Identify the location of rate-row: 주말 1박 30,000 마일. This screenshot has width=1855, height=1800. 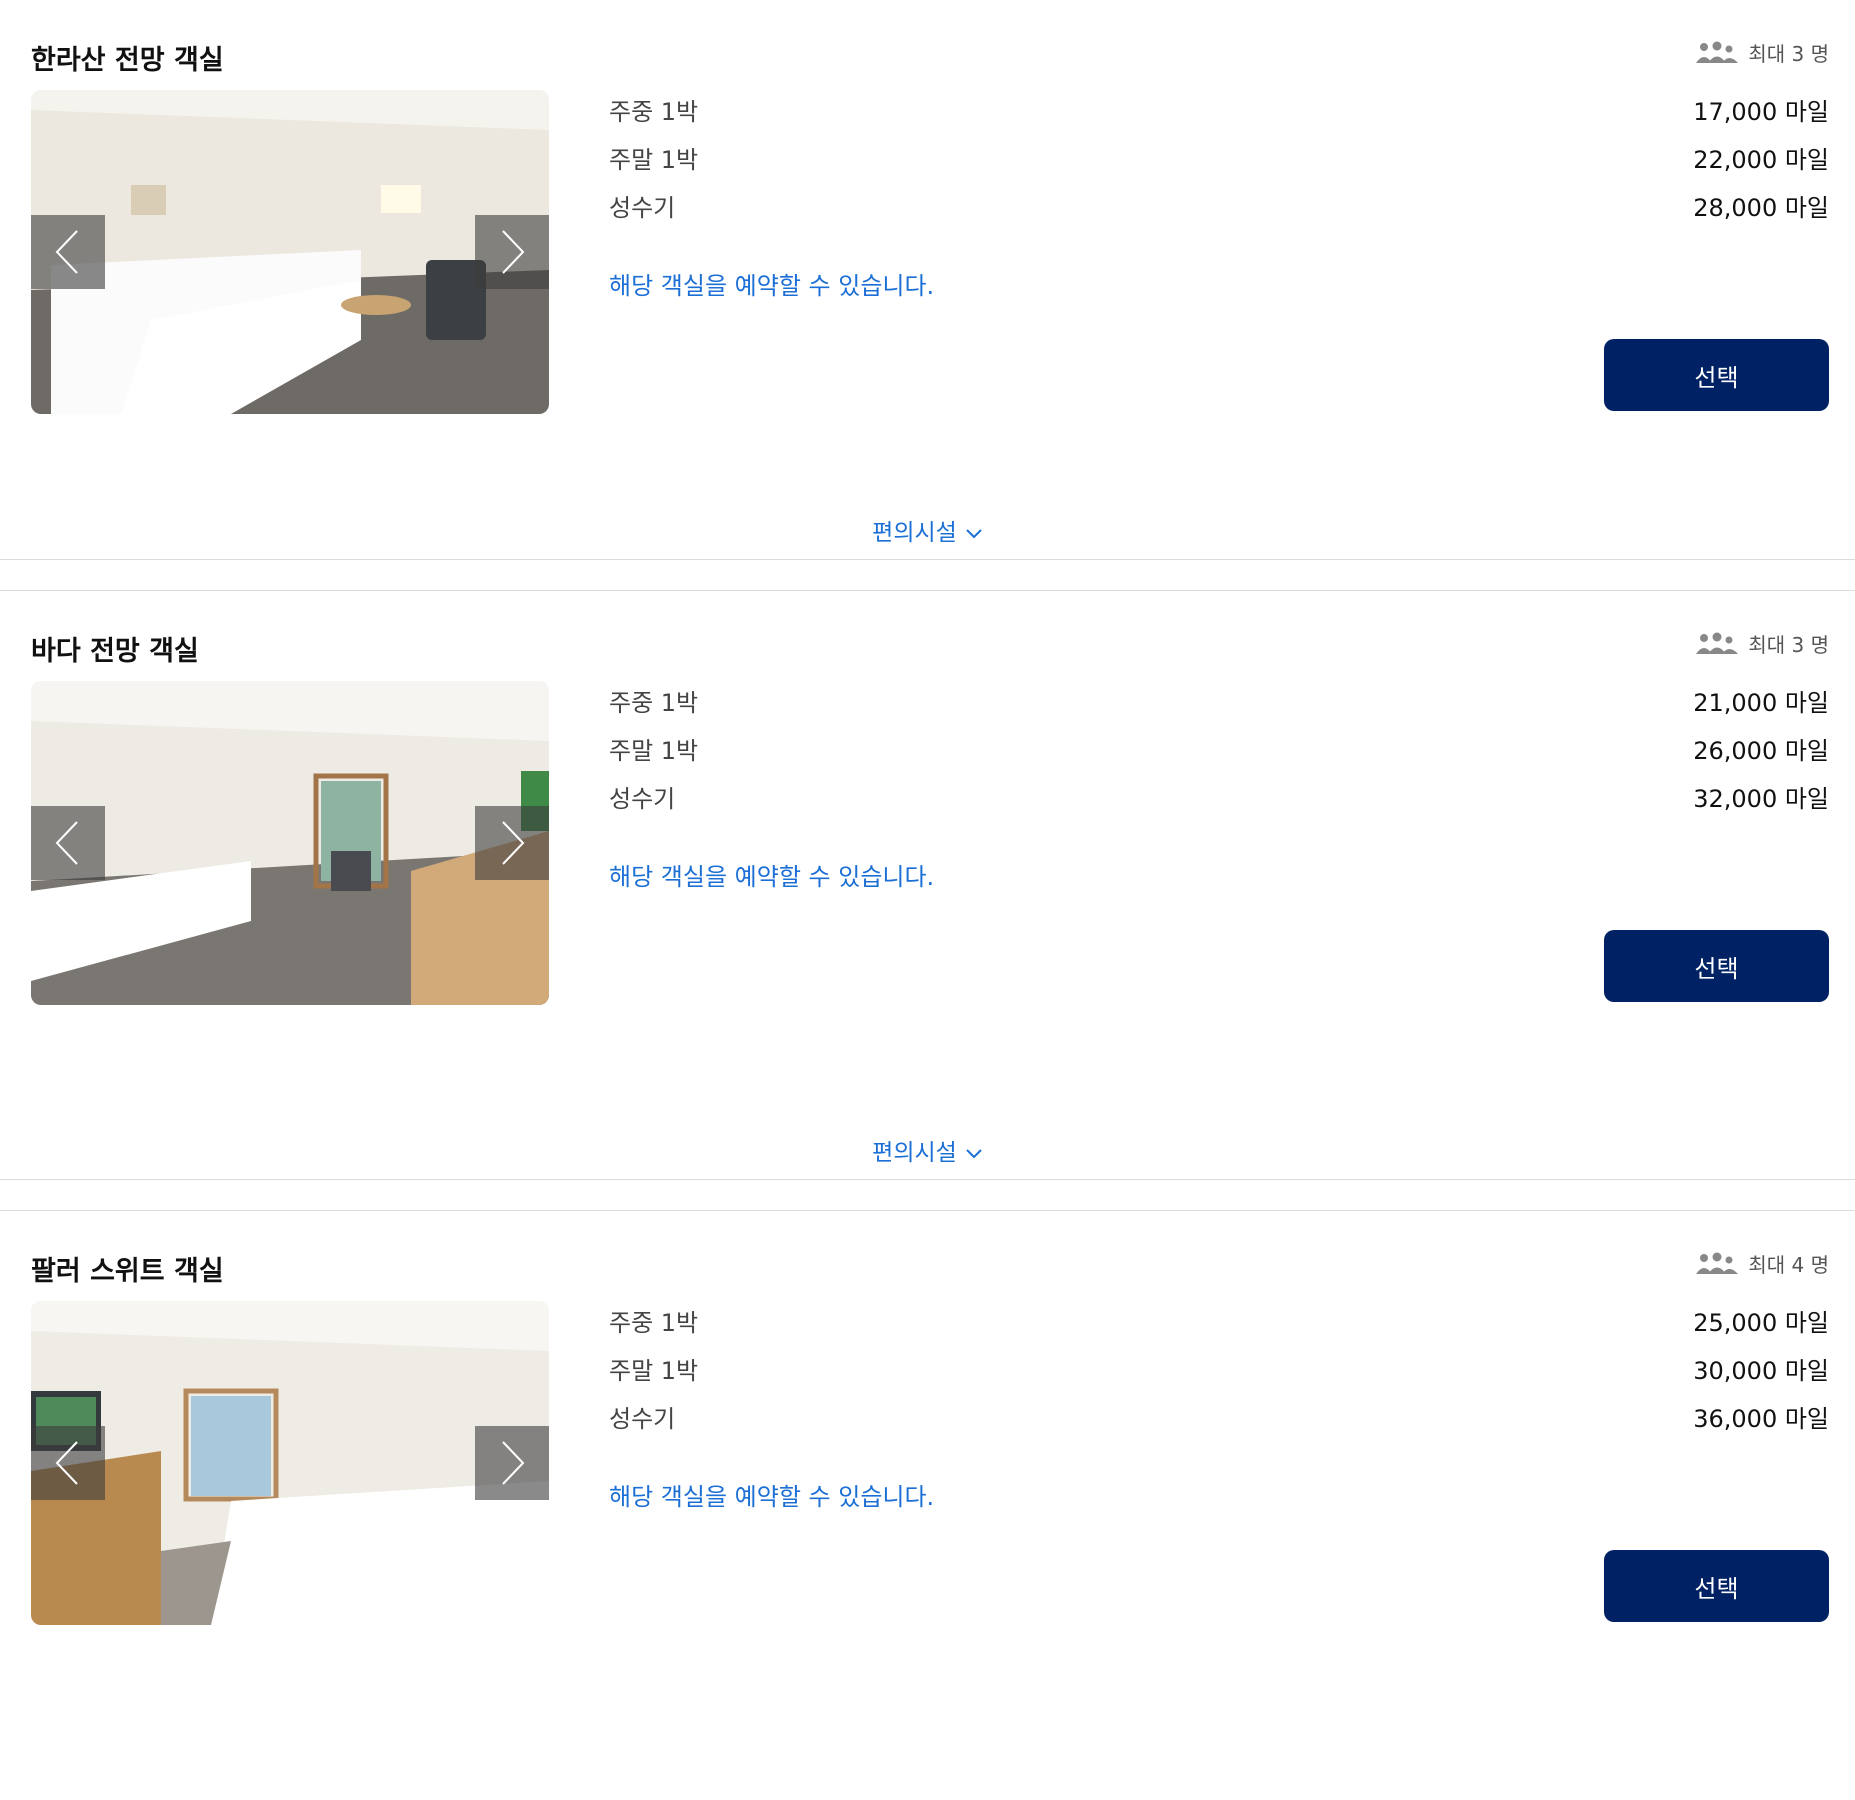
(1219, 1375).